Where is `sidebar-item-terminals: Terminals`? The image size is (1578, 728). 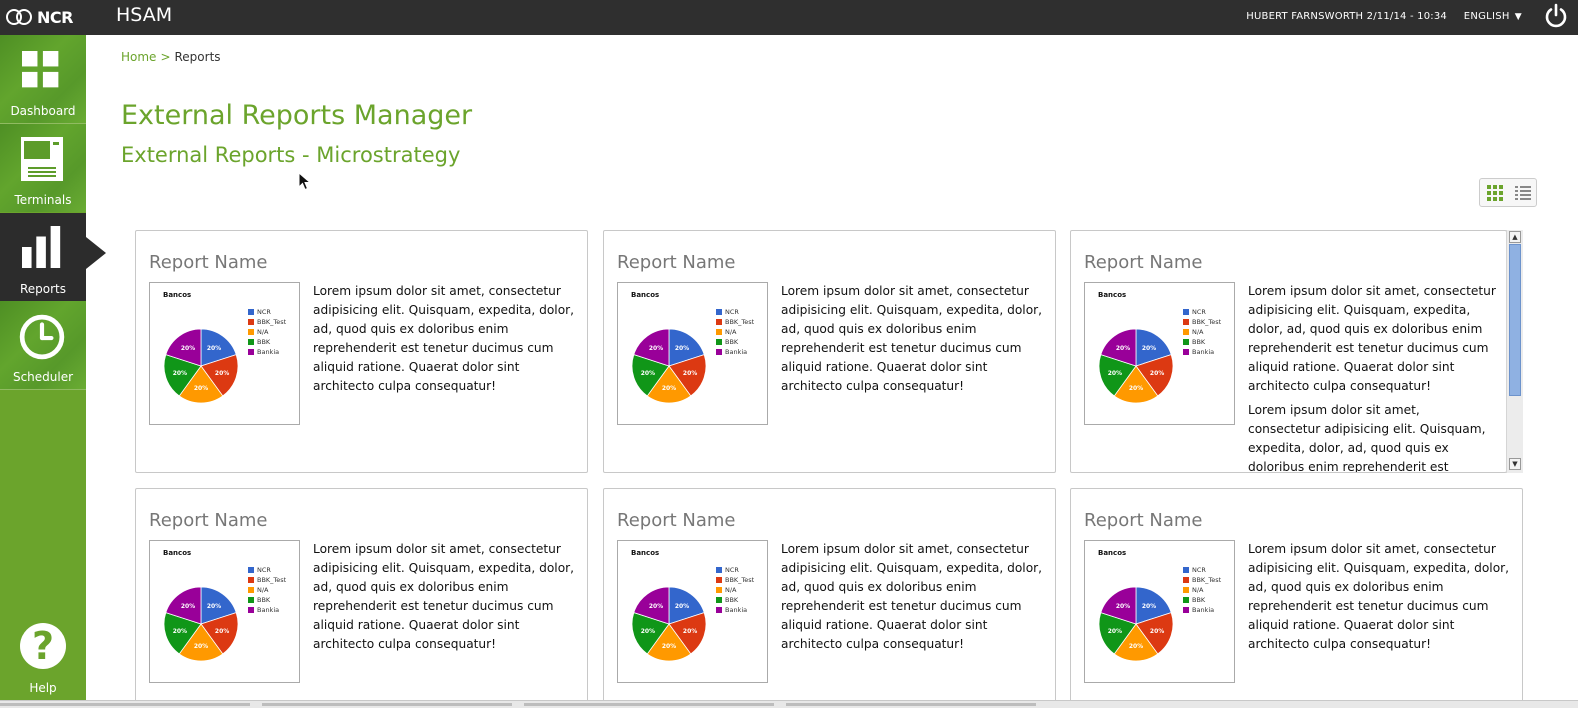
sidebar-item-terminals: Terminals is located at coordinates (43, 168).